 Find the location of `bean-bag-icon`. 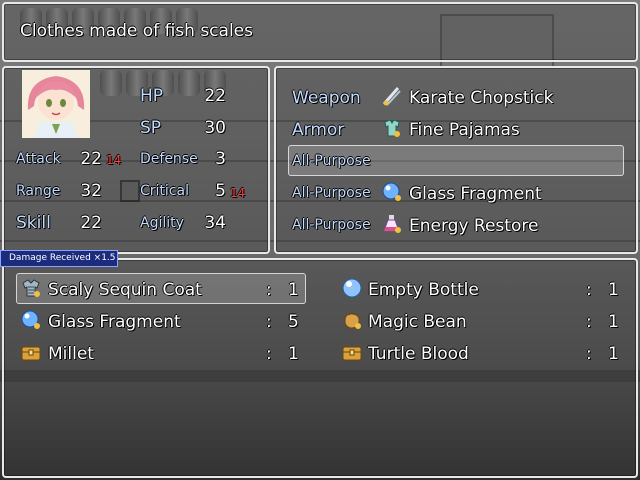

bean-bag-icon is located at coordinates (352, 320).